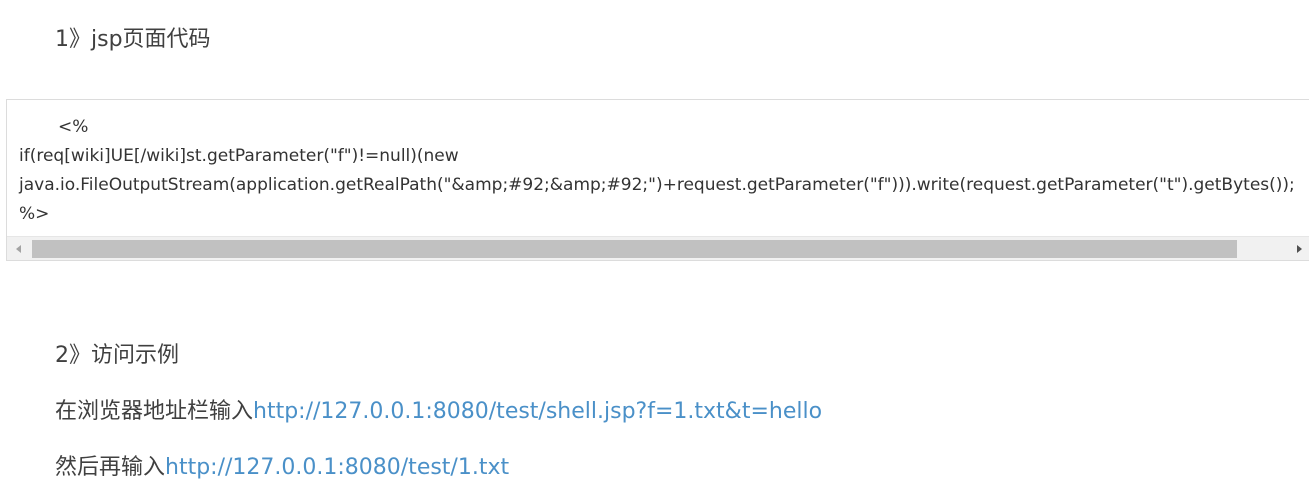 This screenshot has height=490, width=1309. I want to click on section-heading-jsp-code: 1》jsp页面代码, so click(133, 39).